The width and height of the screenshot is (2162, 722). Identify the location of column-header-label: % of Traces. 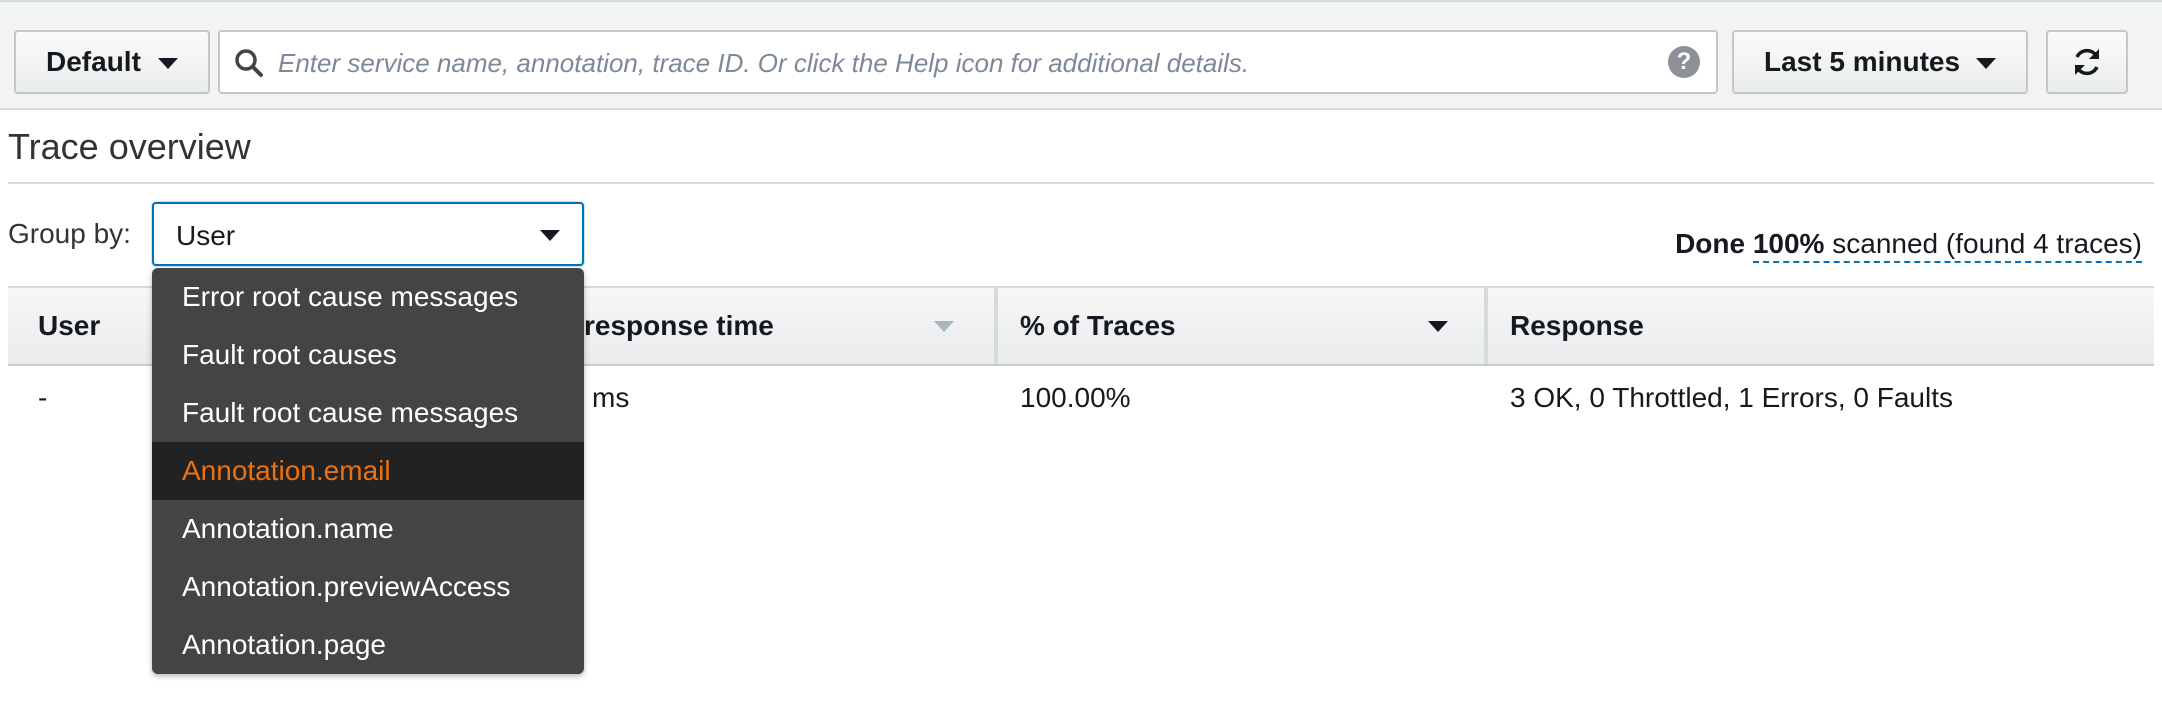
(1098, 325).